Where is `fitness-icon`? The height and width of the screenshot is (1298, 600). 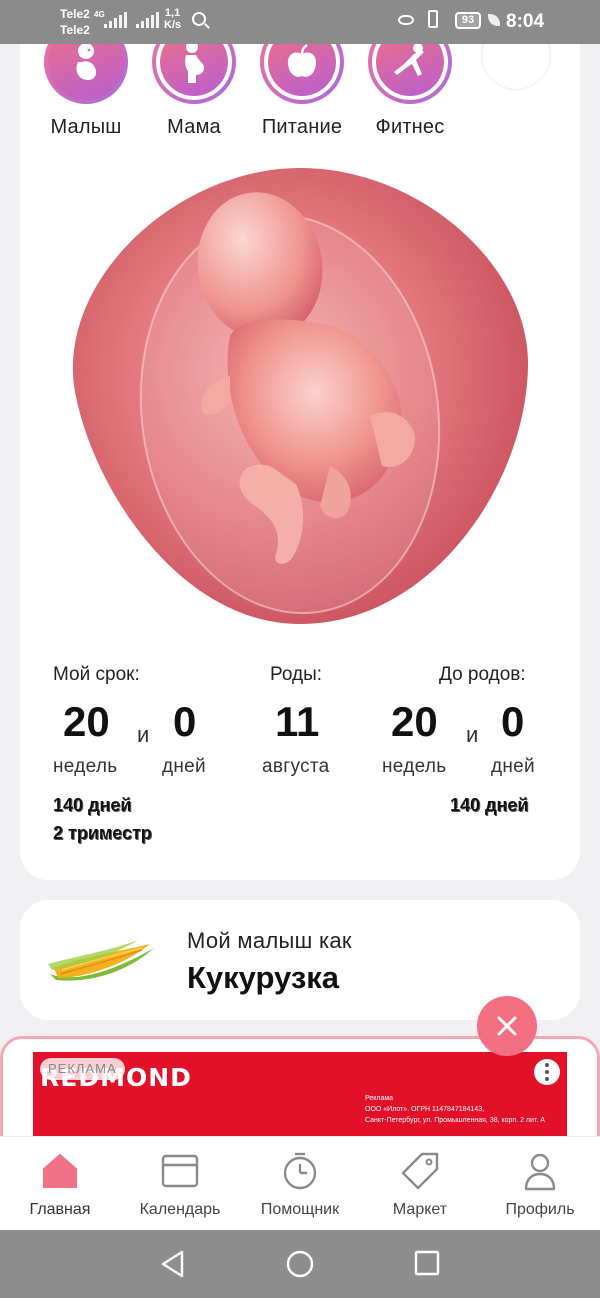 fitness-icon is located at coordinates (409, 59).